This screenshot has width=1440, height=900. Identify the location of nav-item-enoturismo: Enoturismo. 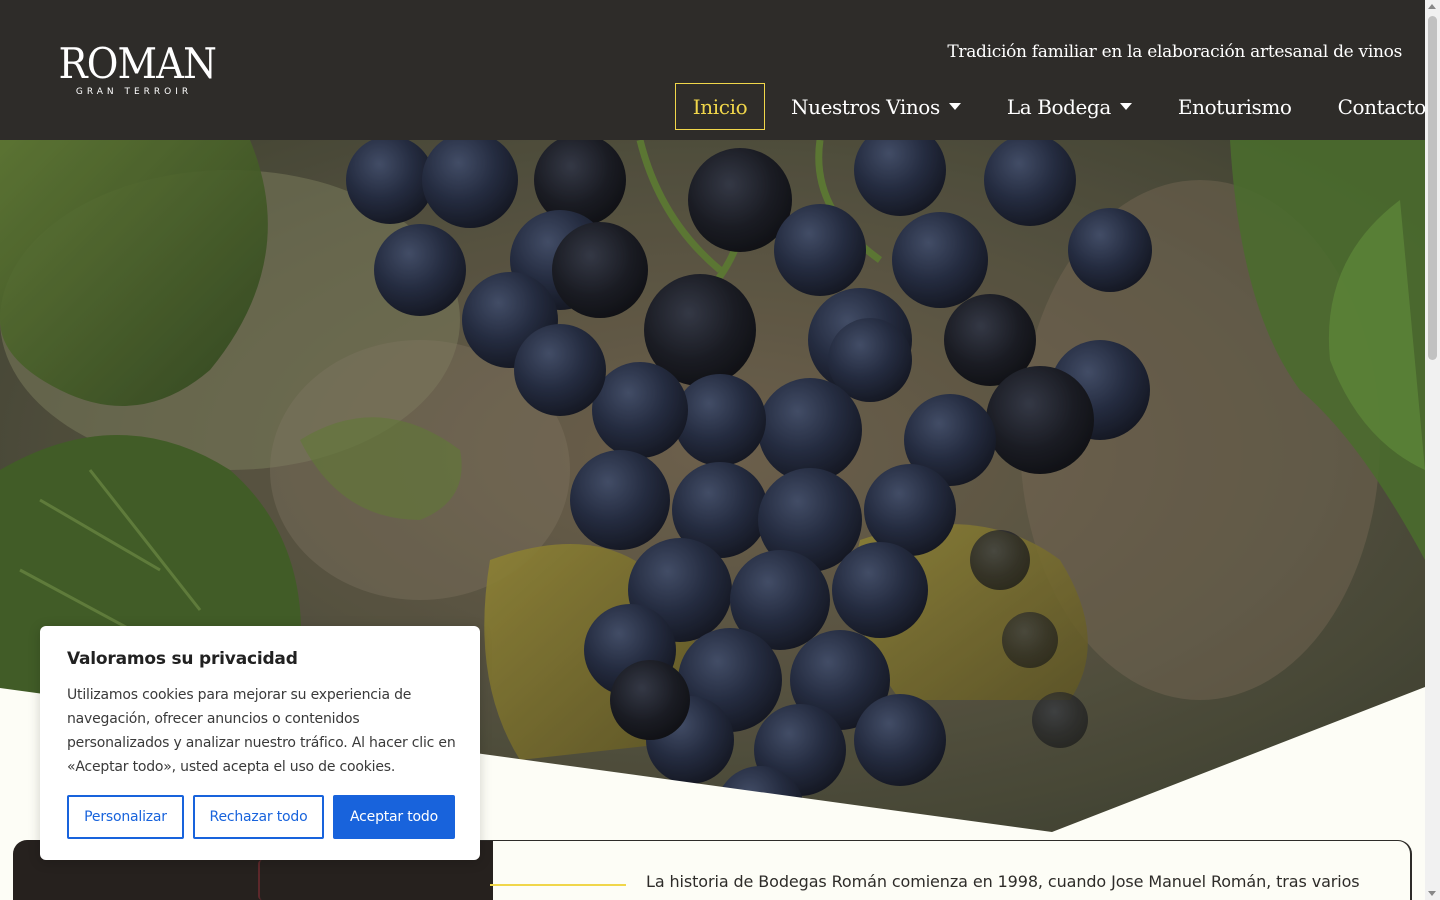
(1235, 106).